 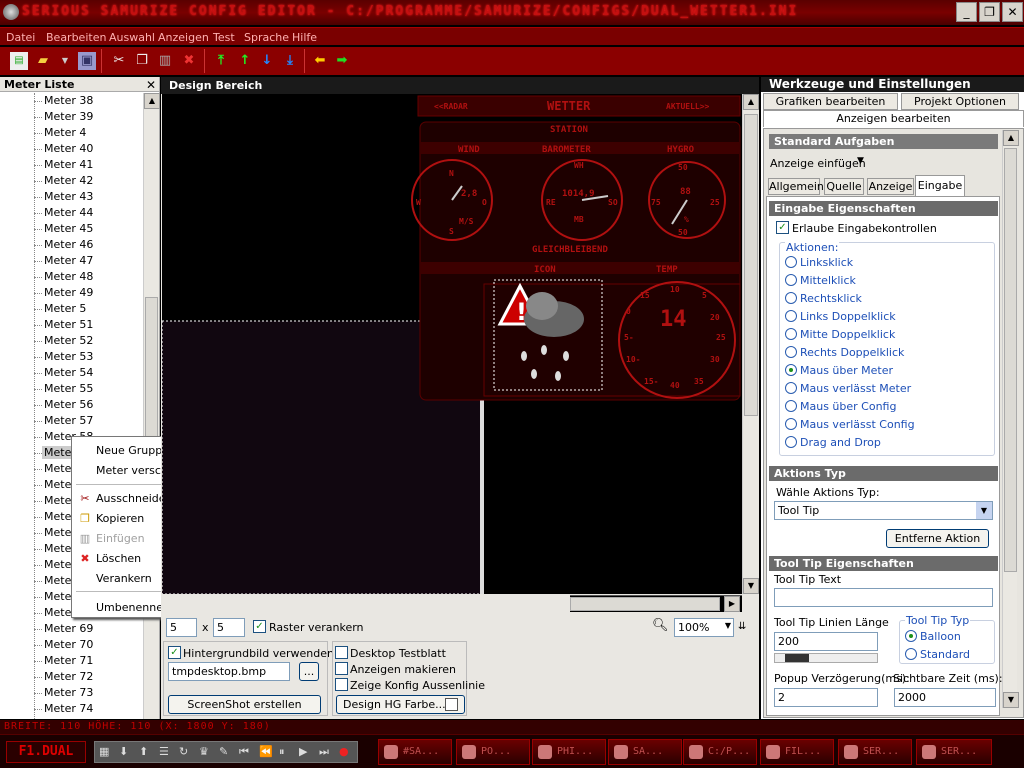 What do you see at coordinates (266, 37) in the screenshot?
I see `menu-sprache: Sprache` at bounding box center [266, 37].